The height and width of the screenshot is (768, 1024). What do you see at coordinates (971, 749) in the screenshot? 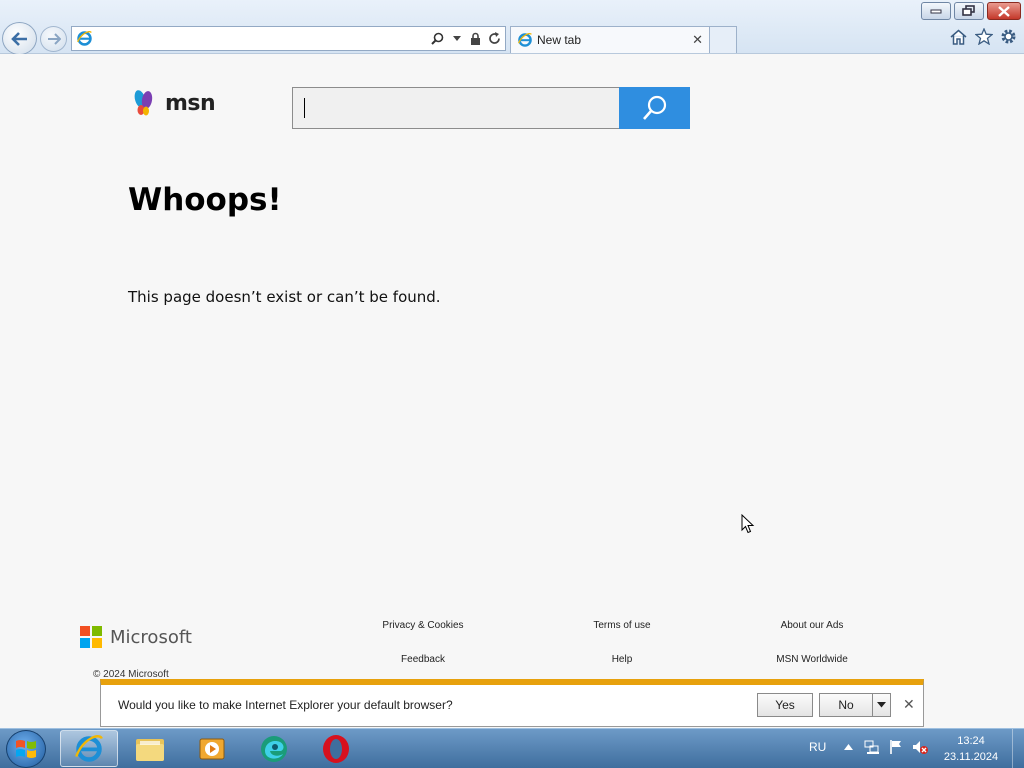
I see `clock: 13:24 23.11.2024` at bounding box center [971, 749].